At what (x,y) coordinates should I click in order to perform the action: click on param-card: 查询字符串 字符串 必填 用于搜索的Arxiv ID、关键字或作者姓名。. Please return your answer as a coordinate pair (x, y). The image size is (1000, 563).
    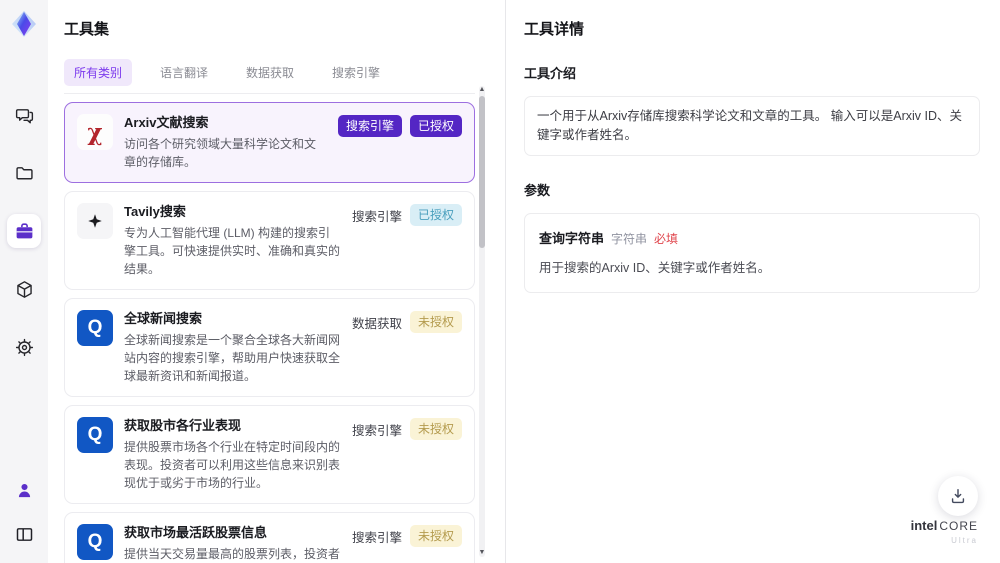
    Looking at the image, I should click on (752, 253).